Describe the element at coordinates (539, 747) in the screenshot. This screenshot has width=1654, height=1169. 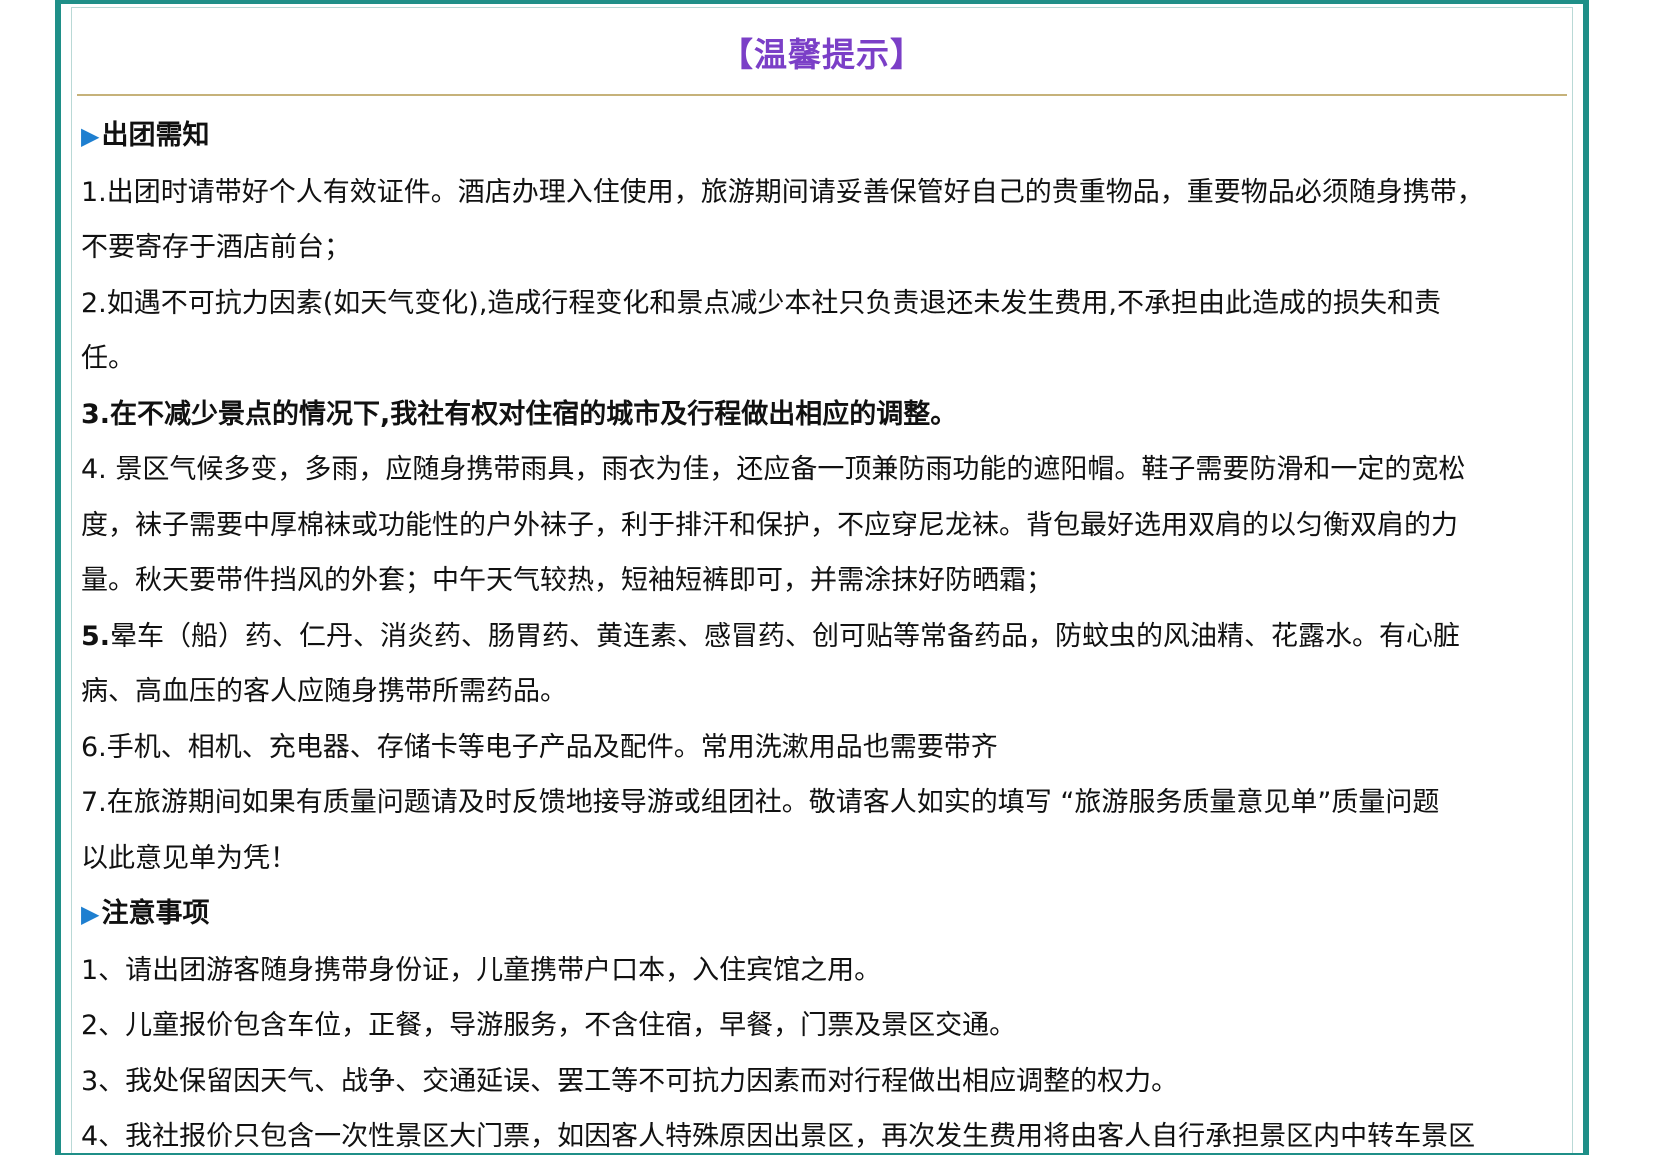
I see `notice-line: 6.手机、相机、充电器、存储卡等电子产品及配件。常用洗漱用品也需要带齐` at that location.